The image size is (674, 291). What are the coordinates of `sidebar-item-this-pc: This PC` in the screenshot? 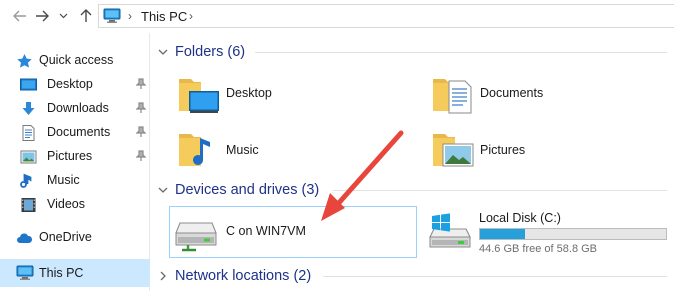 It's located at (75, 273).